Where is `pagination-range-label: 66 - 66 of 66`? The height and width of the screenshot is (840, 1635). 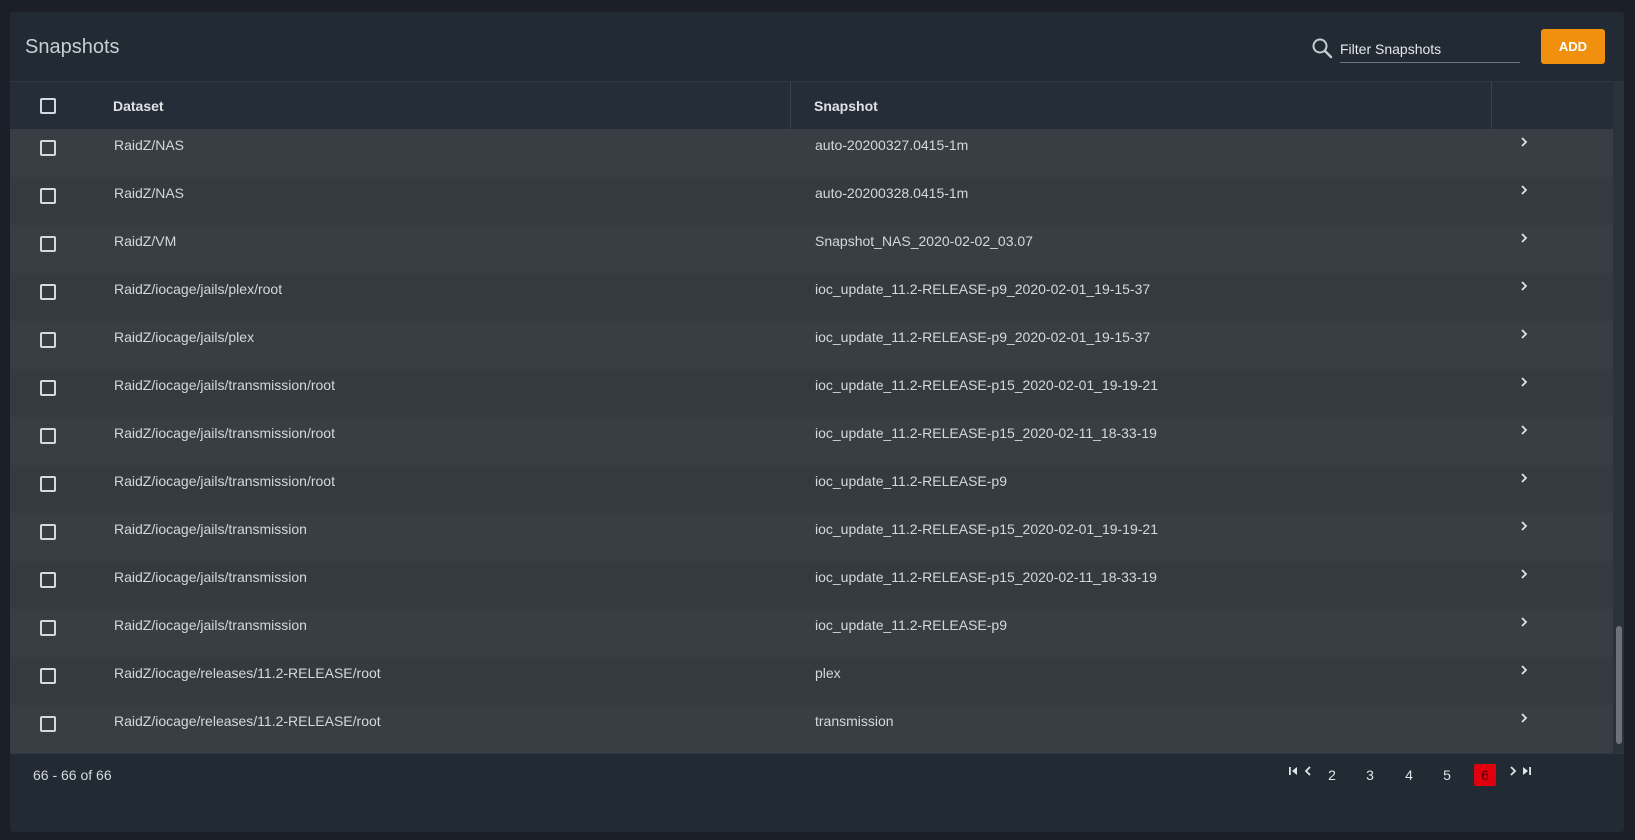
pagination-range-label: 66 - 66 of 66 is located at coordinates (72, 775).